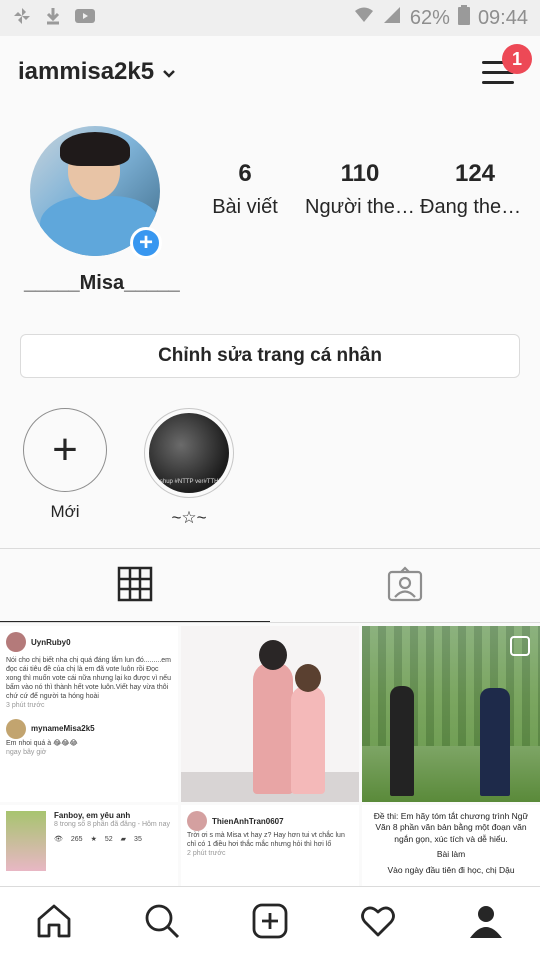 The width and height of the screenshot is (540, 960). Describe the element at coordinates (63, 729) in the screenshot. I see `reply-user: mynameMisa2k5` at that location.